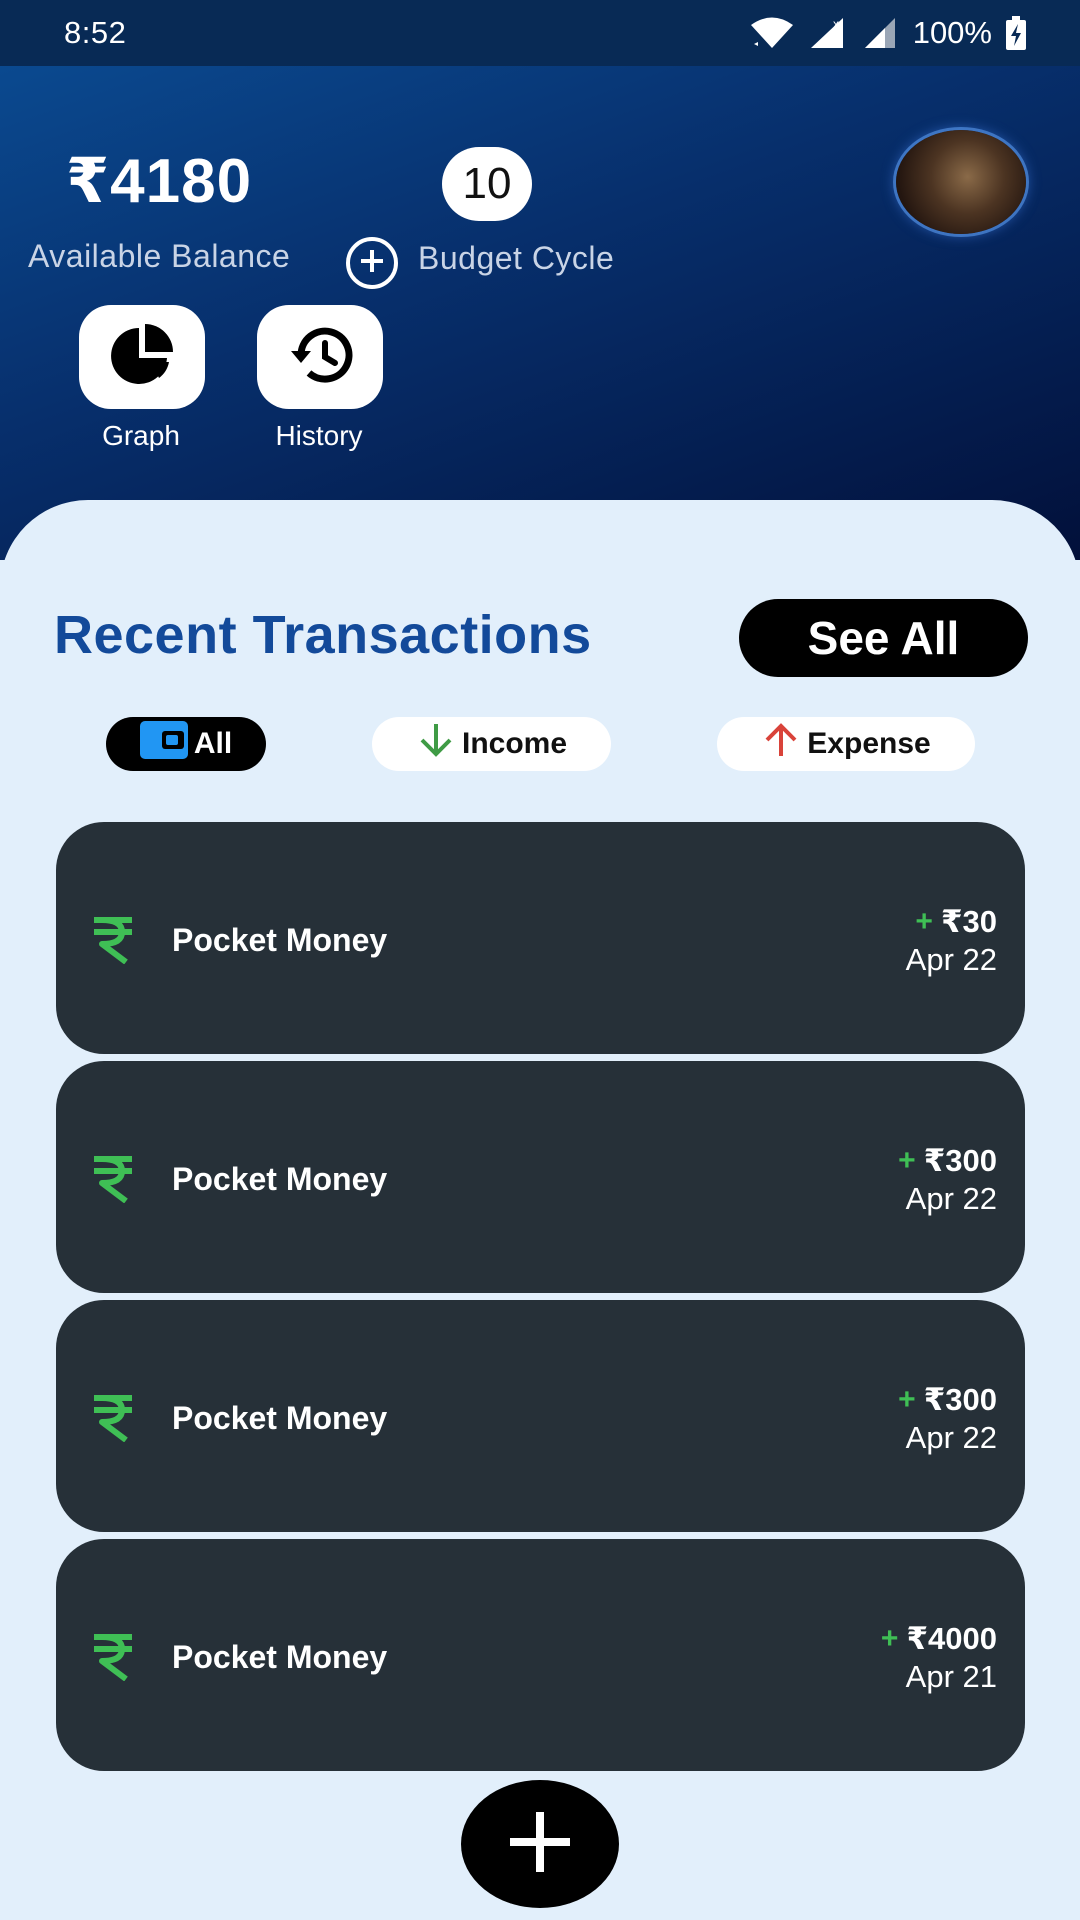  I want to click on signal-icon: x, so click(829, 33).